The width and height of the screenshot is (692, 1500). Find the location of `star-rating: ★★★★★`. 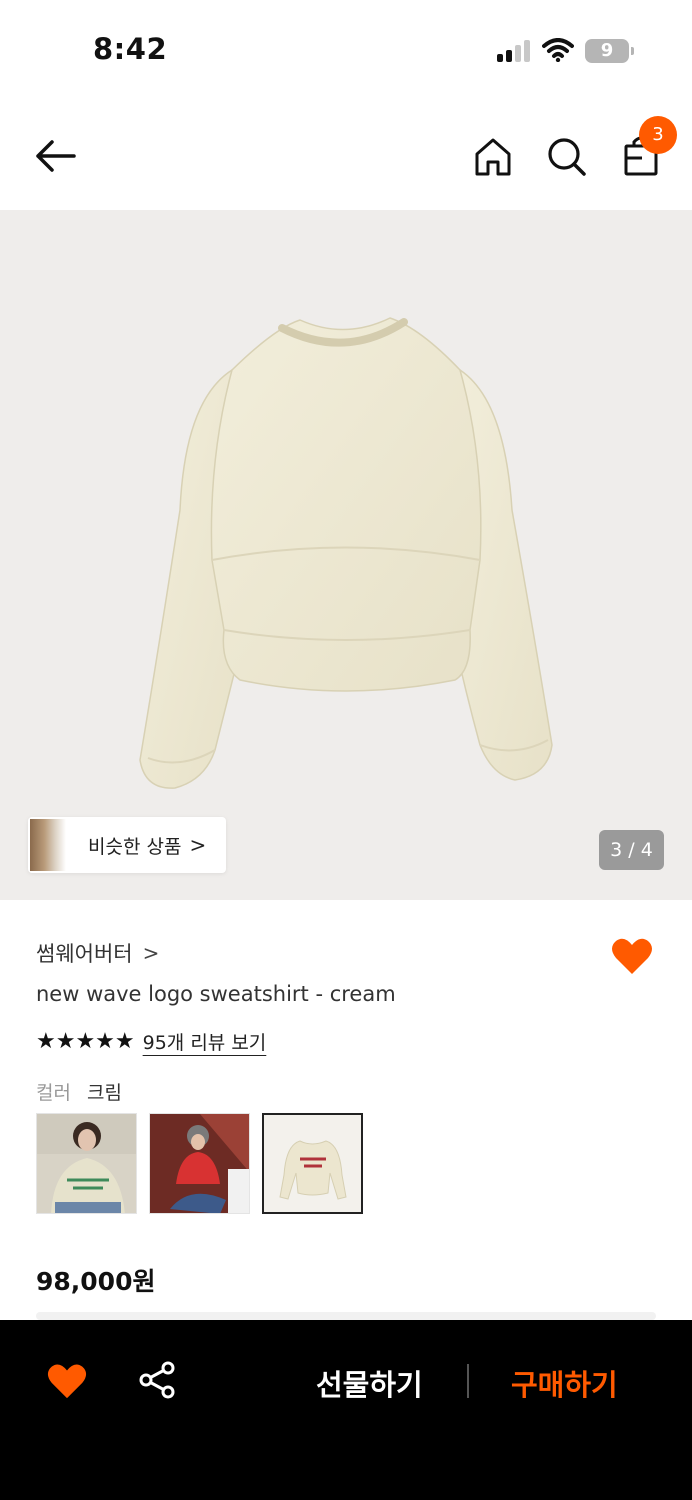

star-rating: ★★★★★ is located at coordinates (85, 1041).